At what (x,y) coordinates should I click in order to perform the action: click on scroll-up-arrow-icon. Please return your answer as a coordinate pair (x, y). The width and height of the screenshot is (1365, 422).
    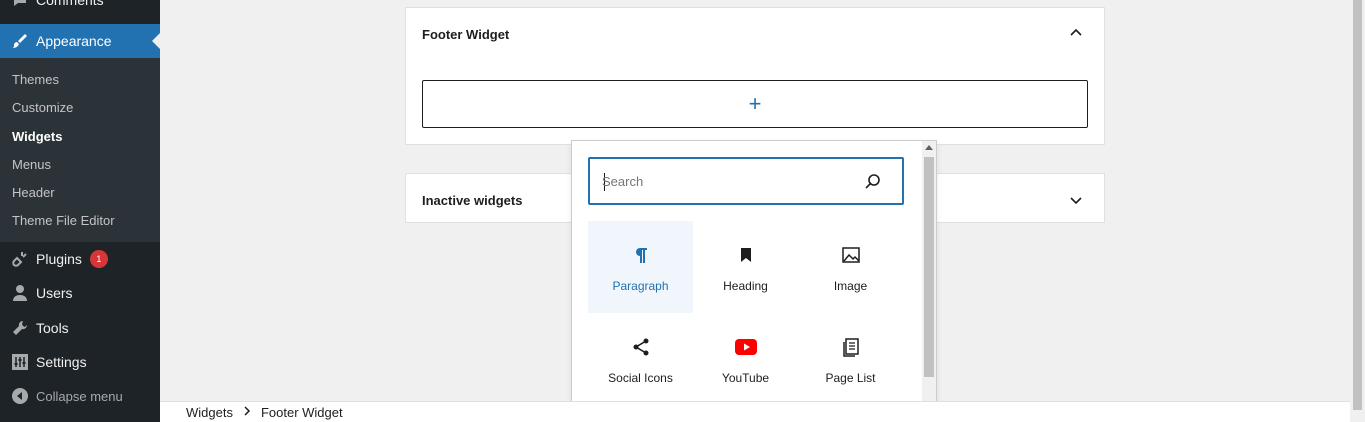
    Looking at the image, I should click on (929, 147).